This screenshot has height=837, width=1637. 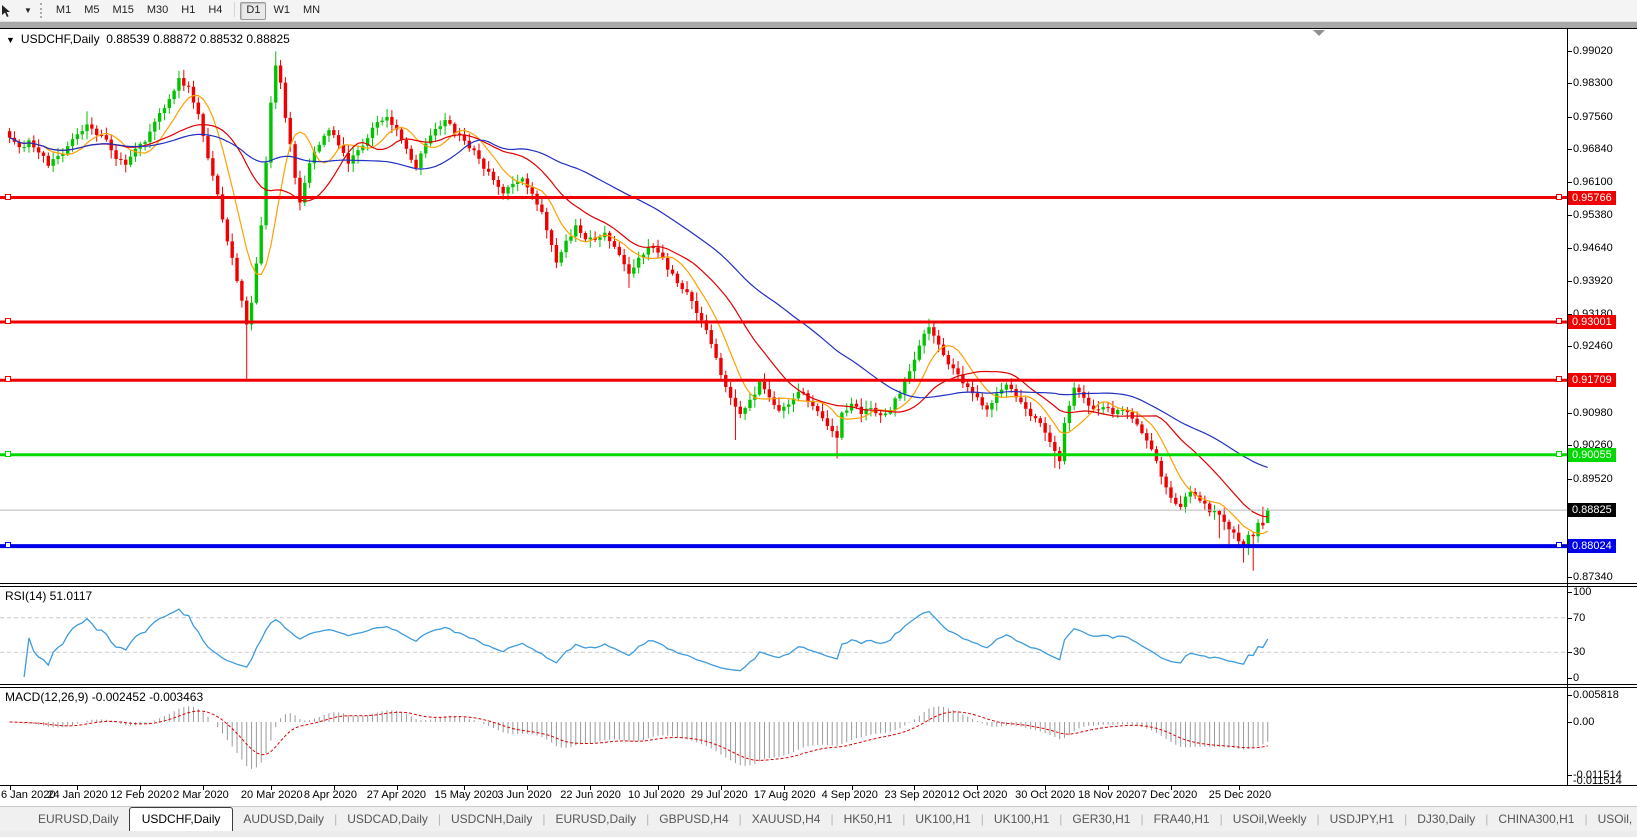 I want to click on price-axis-label: 0.96100, so click(x=1593, y=182).